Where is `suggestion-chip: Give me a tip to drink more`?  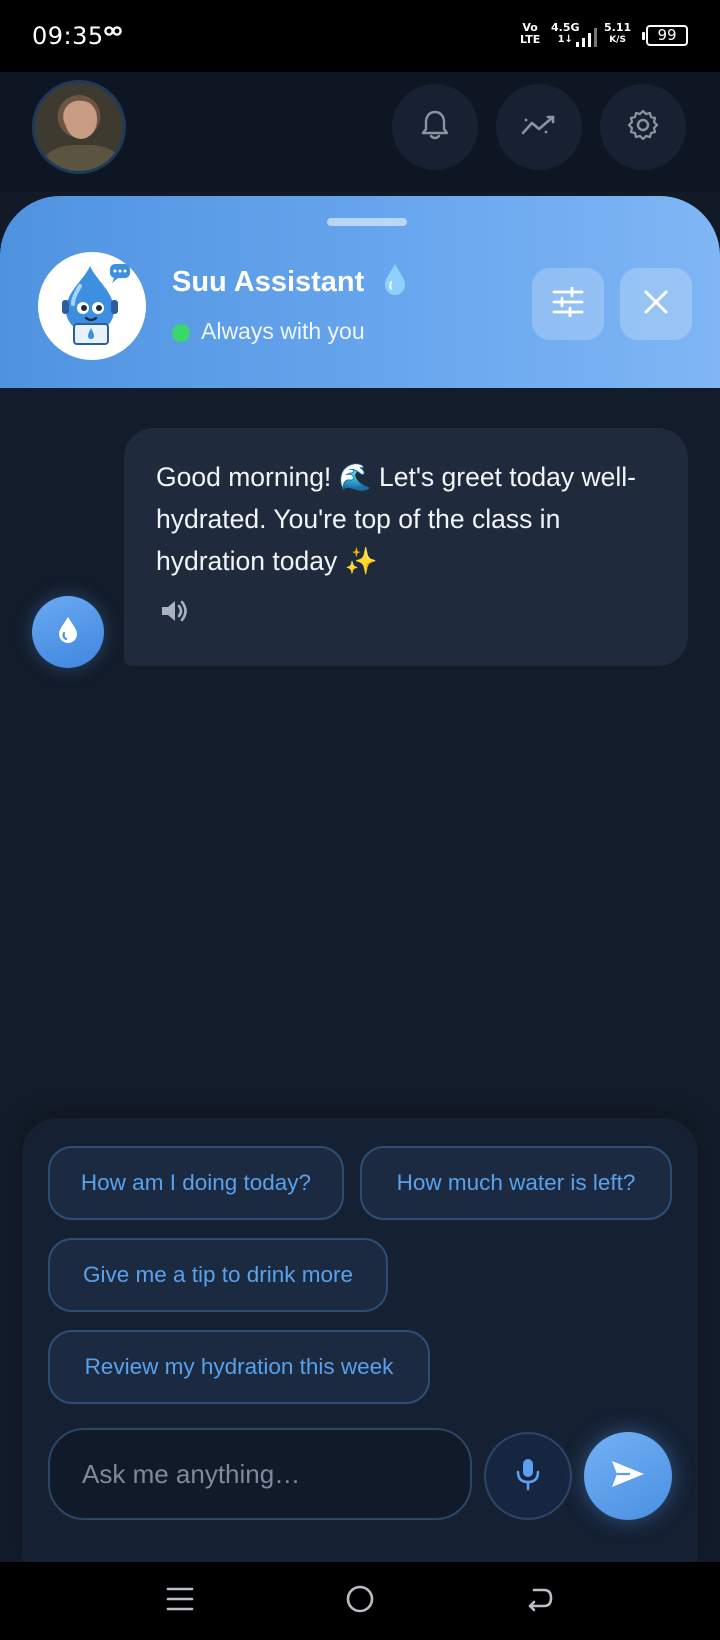
suggestion-chip: Give me a tip to drink more is located at coordinates (218, 1275).